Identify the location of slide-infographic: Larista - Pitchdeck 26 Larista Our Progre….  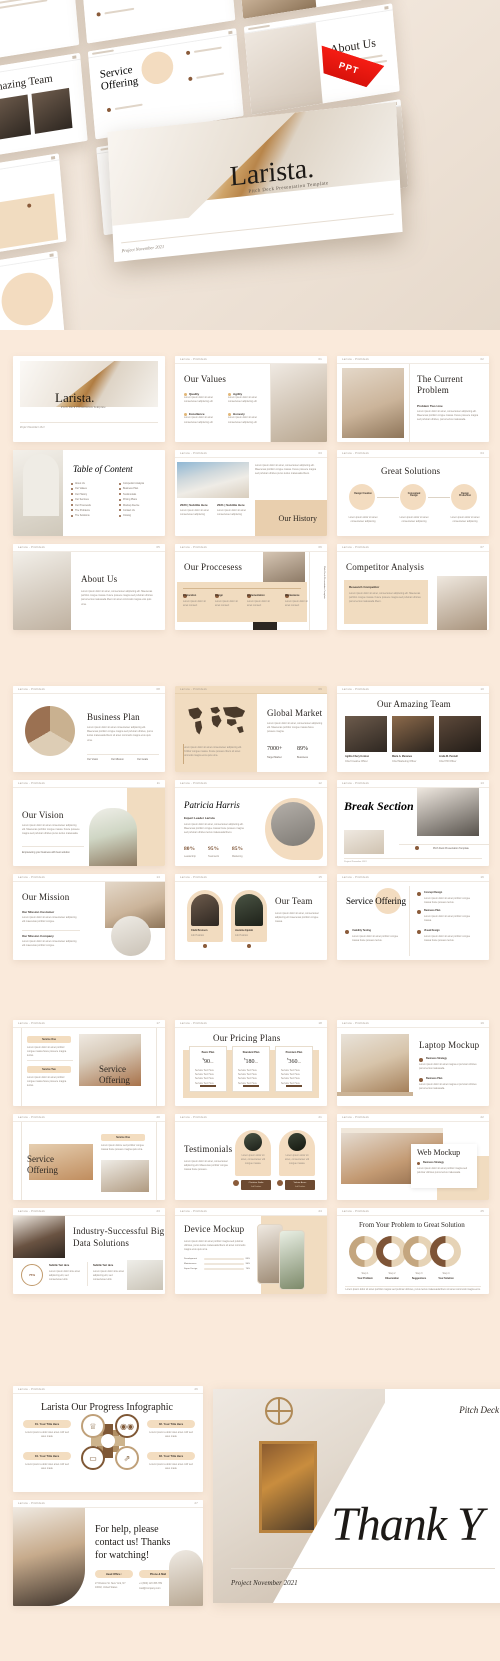
(108, 1439).